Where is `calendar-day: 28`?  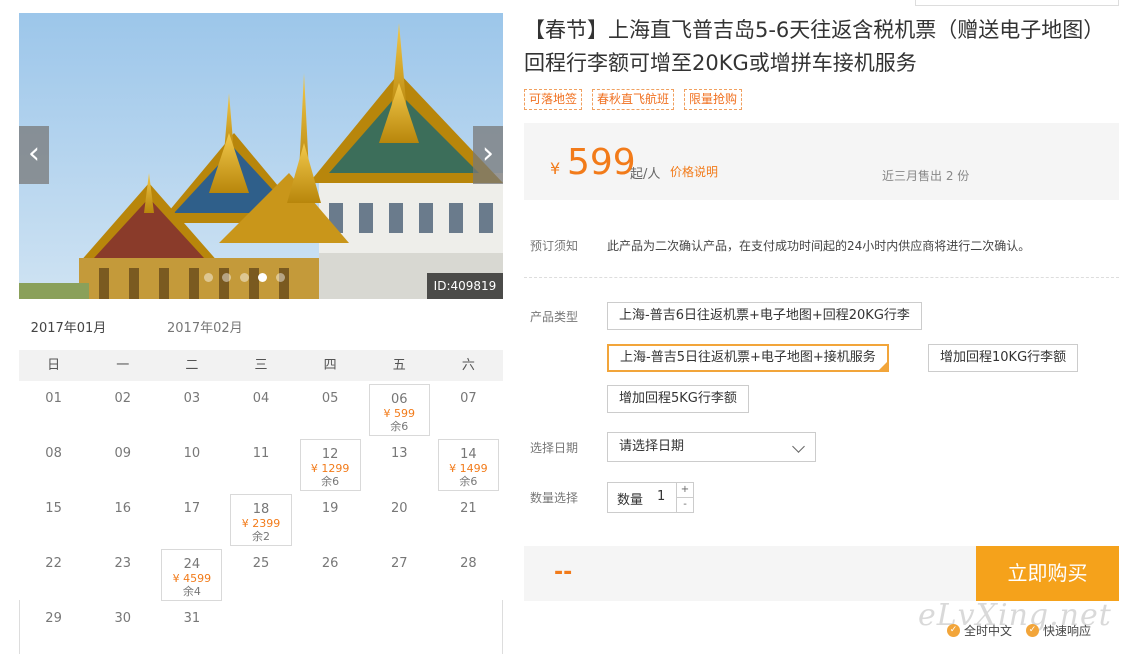 calendar-day: 28 is located at coordinates (468, 573).